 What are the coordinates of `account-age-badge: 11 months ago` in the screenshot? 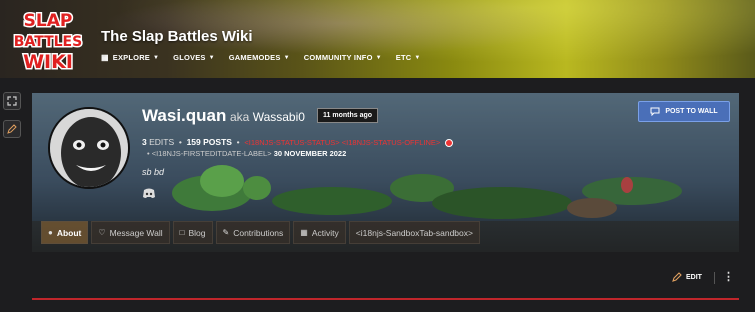 It's located at (348, 115).